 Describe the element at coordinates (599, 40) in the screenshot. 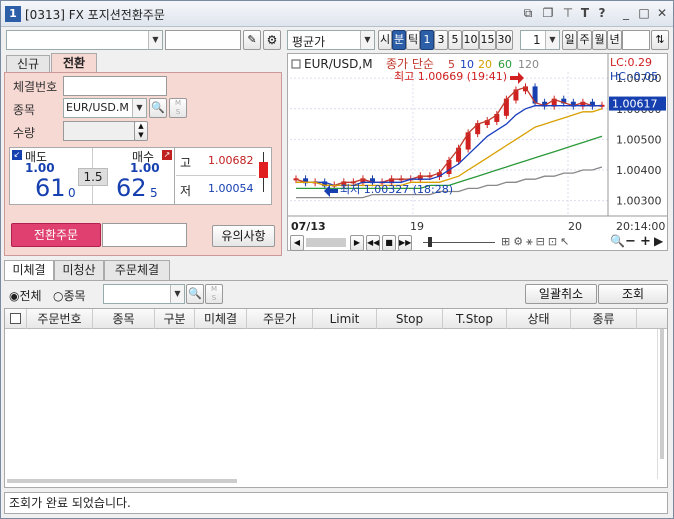

I see `period2-button-2: 월` at that location.